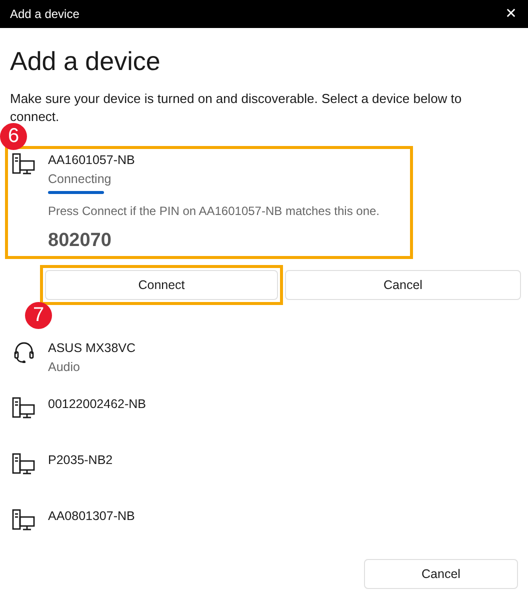  What do you see at coordinates (80, 460) in the screenshot?
I see `device-name: P2035-NB2` at bounding box center [80, 460].